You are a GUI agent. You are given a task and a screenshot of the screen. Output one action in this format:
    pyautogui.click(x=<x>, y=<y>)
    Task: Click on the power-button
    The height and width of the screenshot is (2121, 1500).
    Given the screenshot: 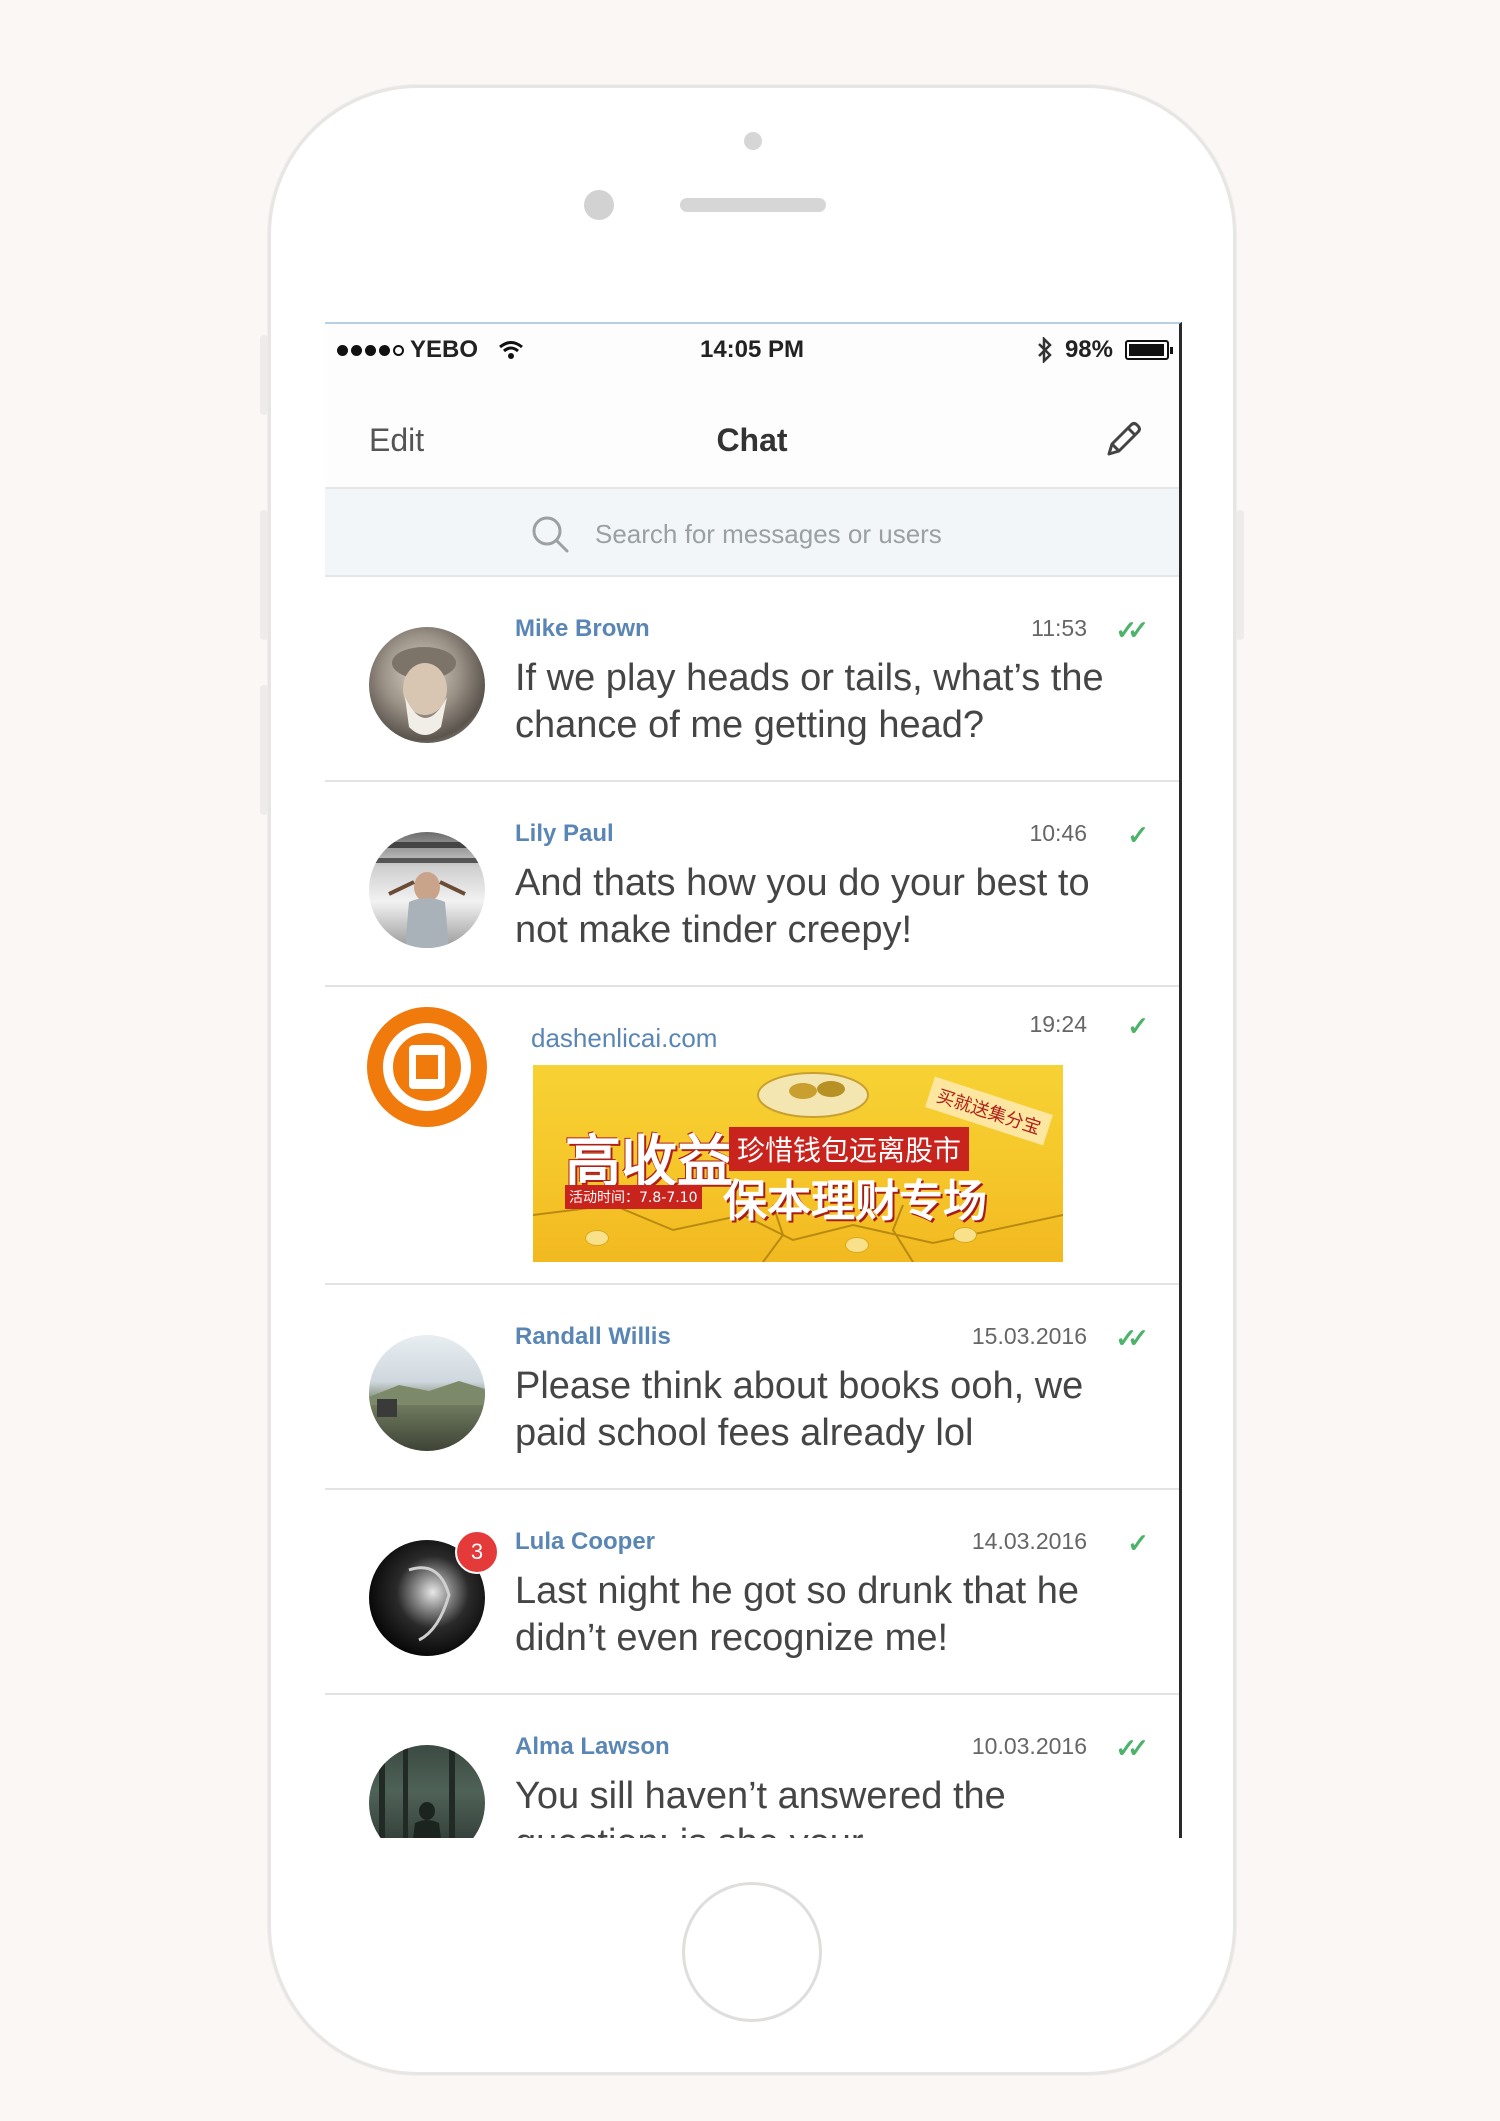 What is the action you would take?
    pyautogui.click(x=1240, y=575)
    